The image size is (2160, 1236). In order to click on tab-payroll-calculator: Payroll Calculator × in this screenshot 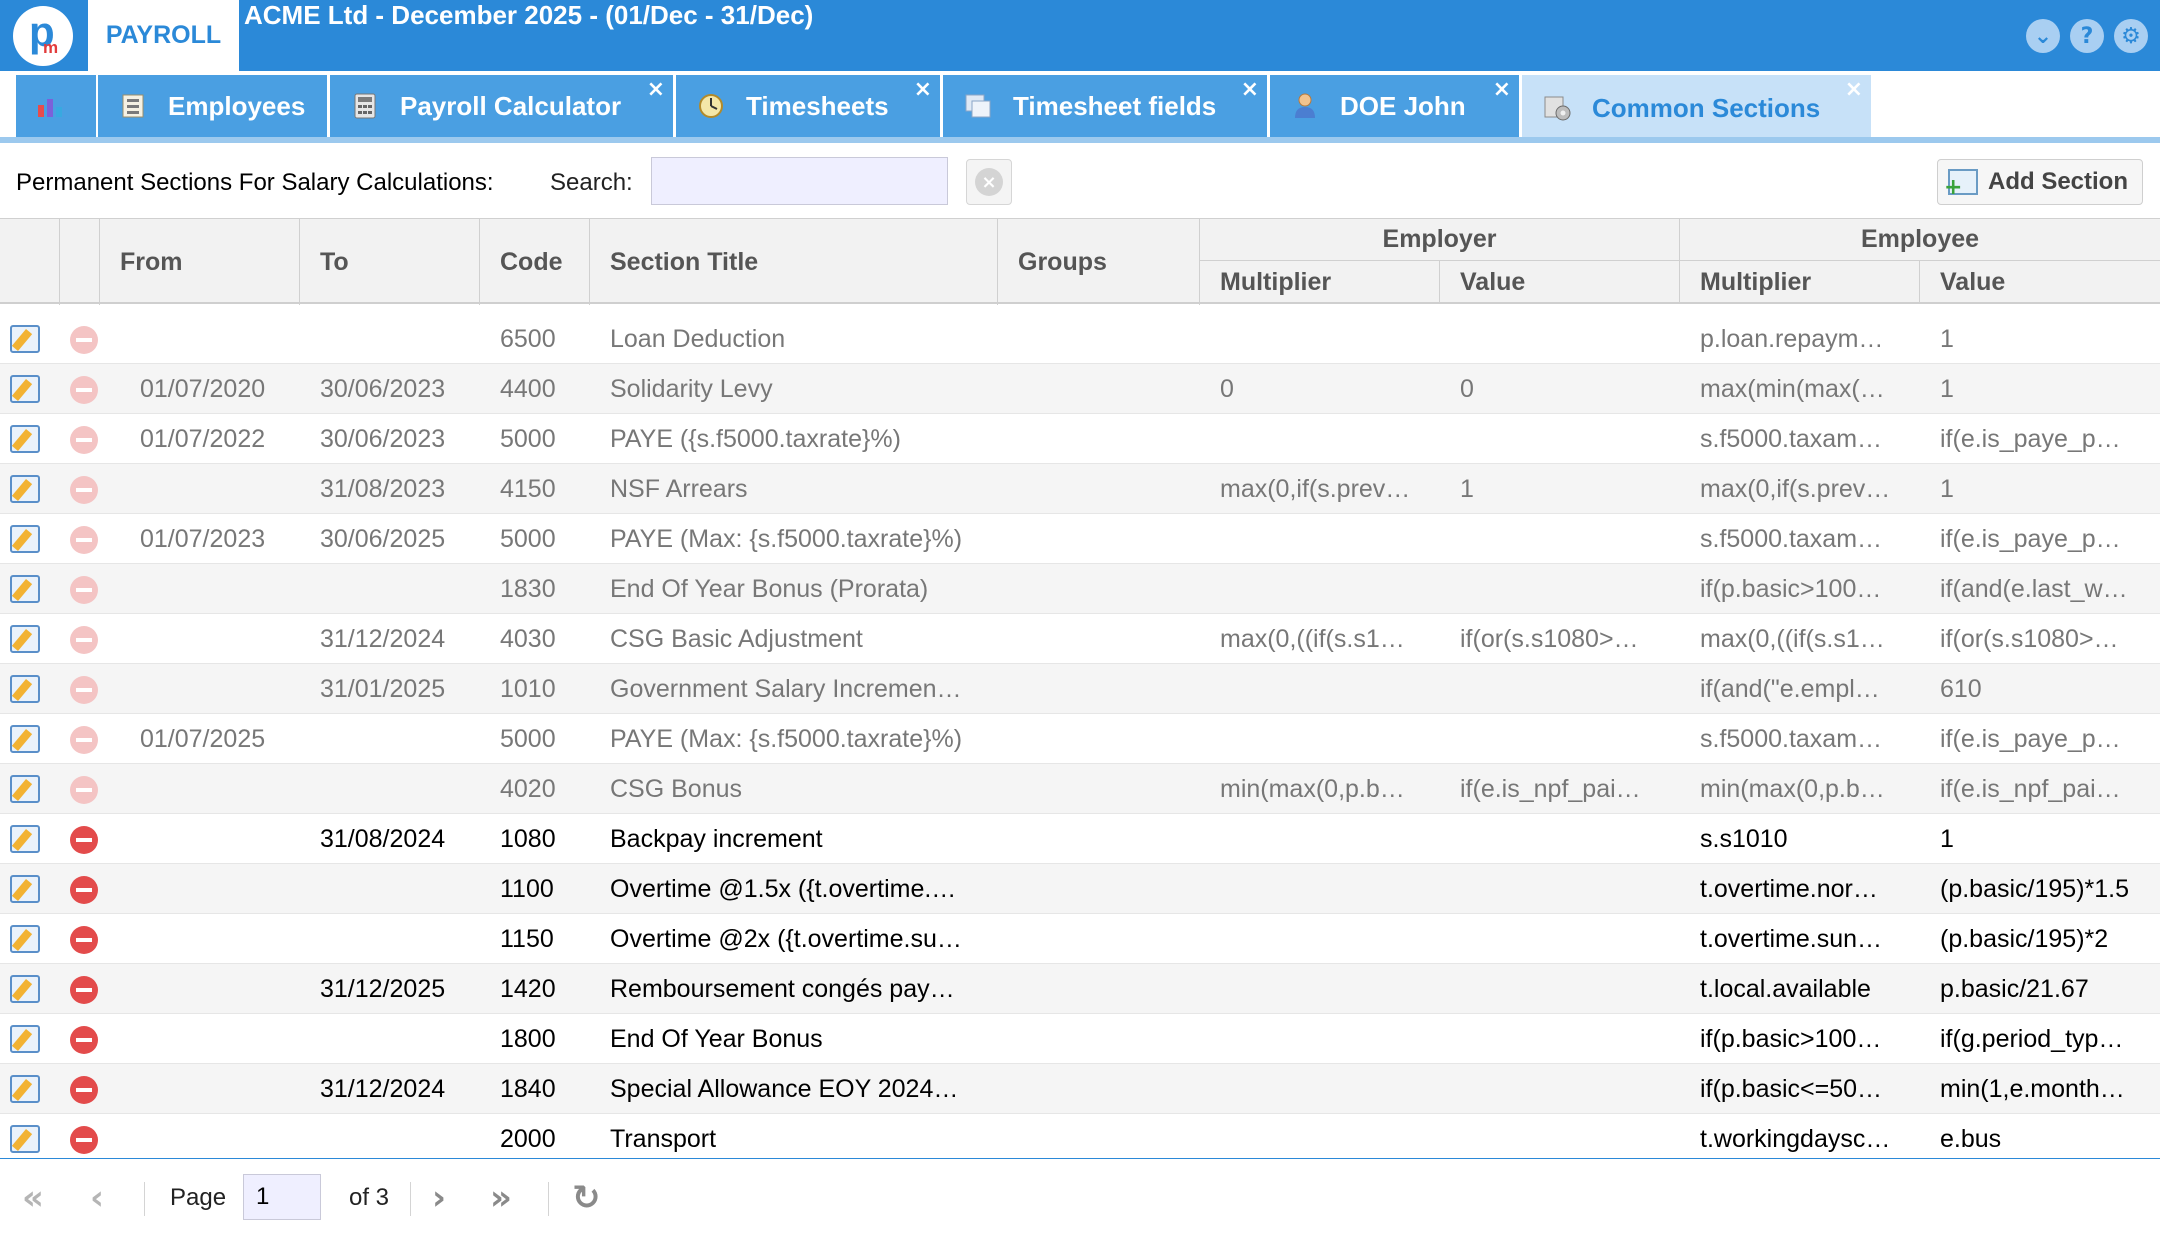, I will do `click(501, 106)`.